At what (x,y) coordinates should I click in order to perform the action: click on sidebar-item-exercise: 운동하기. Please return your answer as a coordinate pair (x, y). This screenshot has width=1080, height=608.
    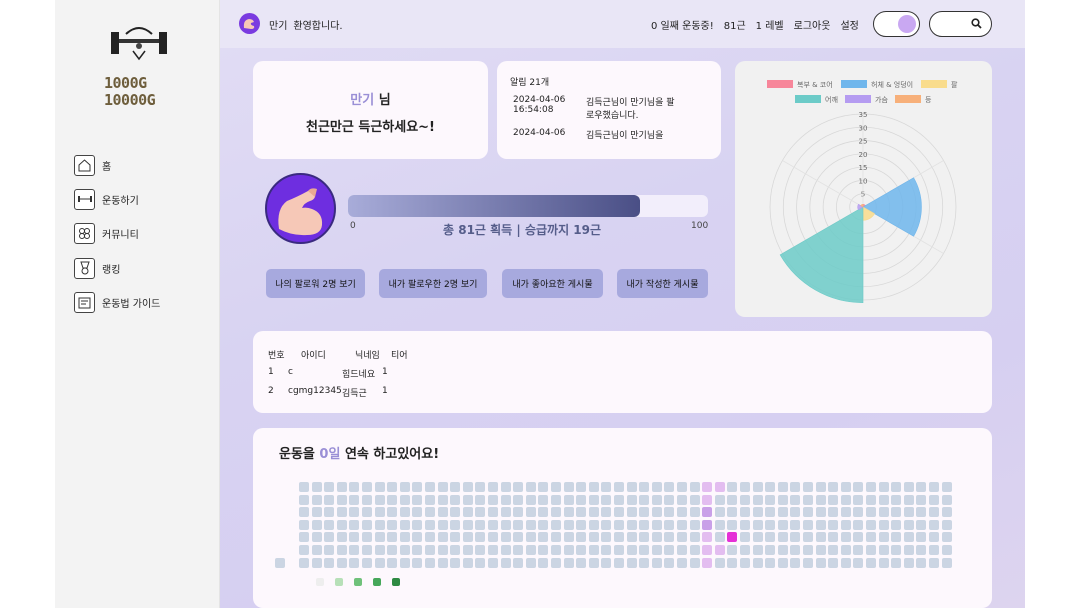
    Looking at the image, I should click on (117, 199).